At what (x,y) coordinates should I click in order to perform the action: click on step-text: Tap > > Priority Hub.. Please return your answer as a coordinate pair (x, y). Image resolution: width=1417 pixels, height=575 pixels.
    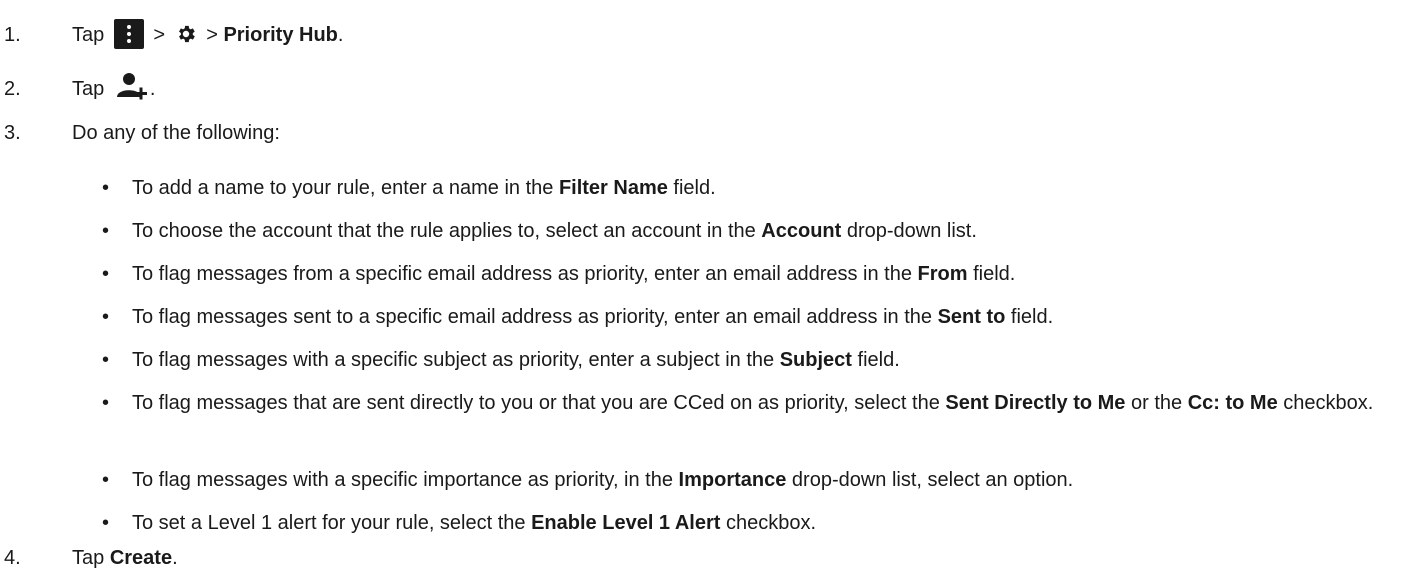
    Looking at the image, I should click on (207, 35).